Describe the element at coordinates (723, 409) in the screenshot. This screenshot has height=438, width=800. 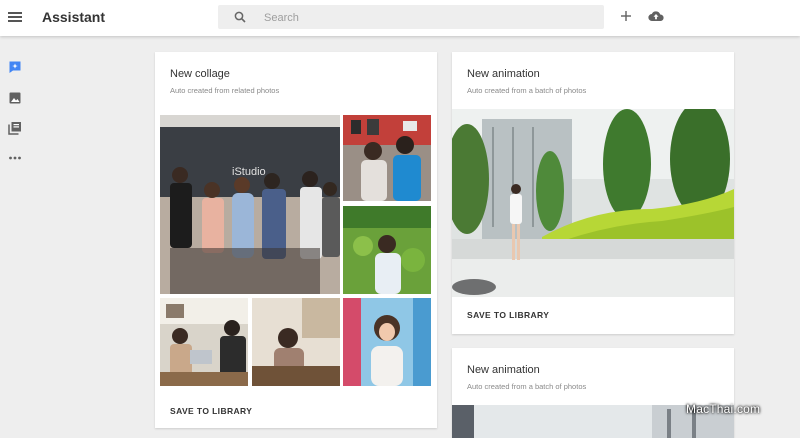
I see `watermark-text: MacThai.com` at that location.